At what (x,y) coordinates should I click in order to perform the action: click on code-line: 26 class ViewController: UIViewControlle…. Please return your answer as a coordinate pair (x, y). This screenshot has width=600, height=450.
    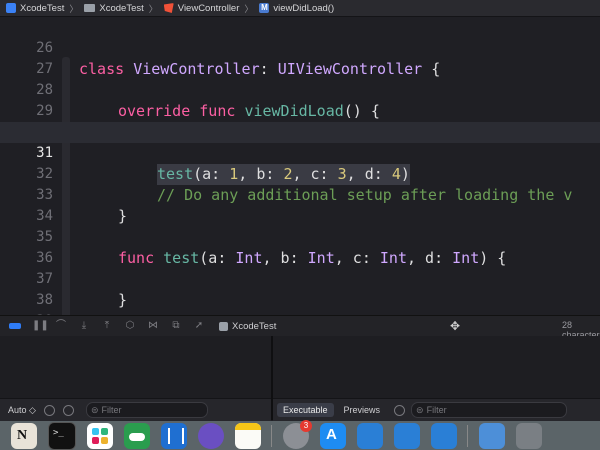
    Looking at the image, I should click on (300, 47).